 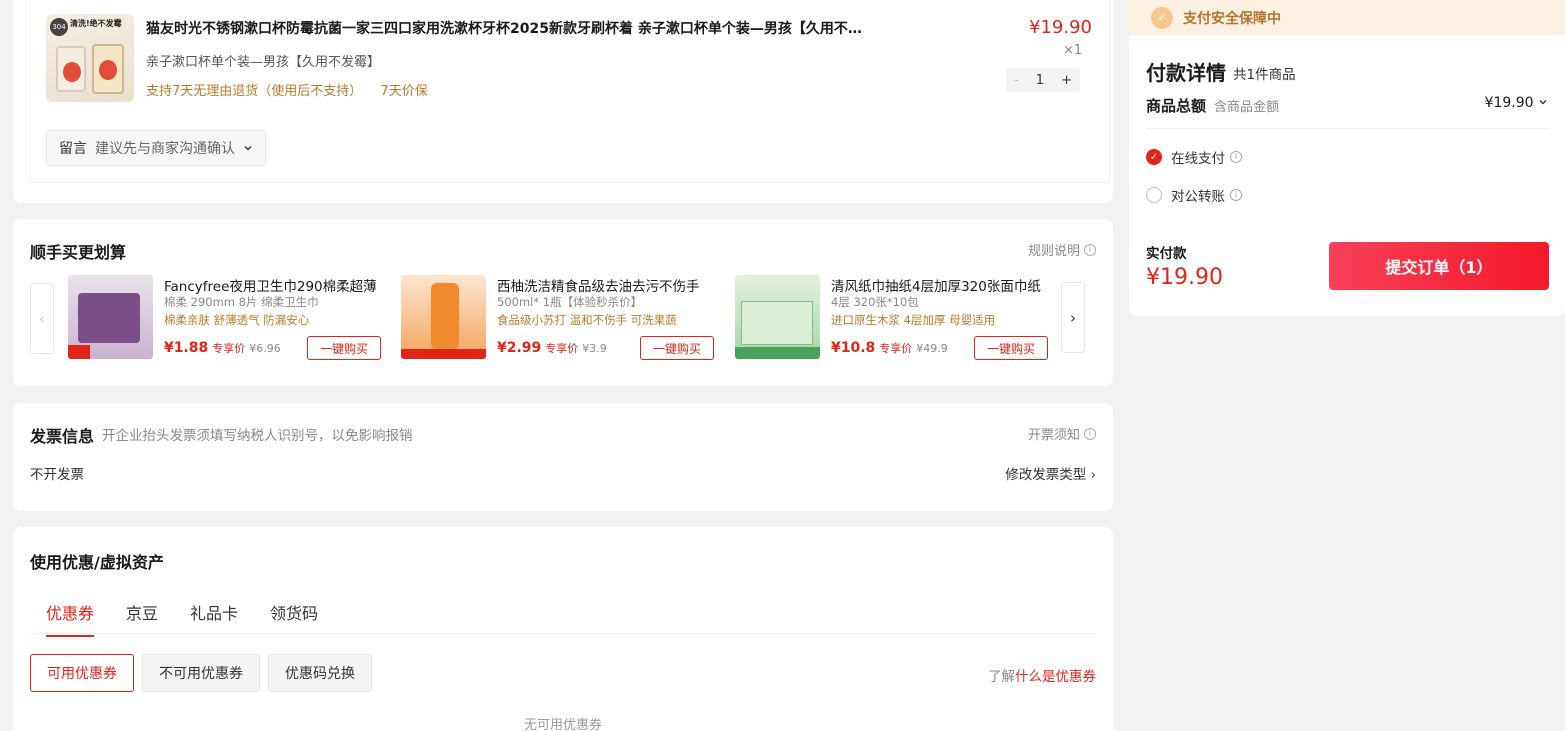 I want to click on chevron-right-icon: ›, so click(x=1093, y=475).